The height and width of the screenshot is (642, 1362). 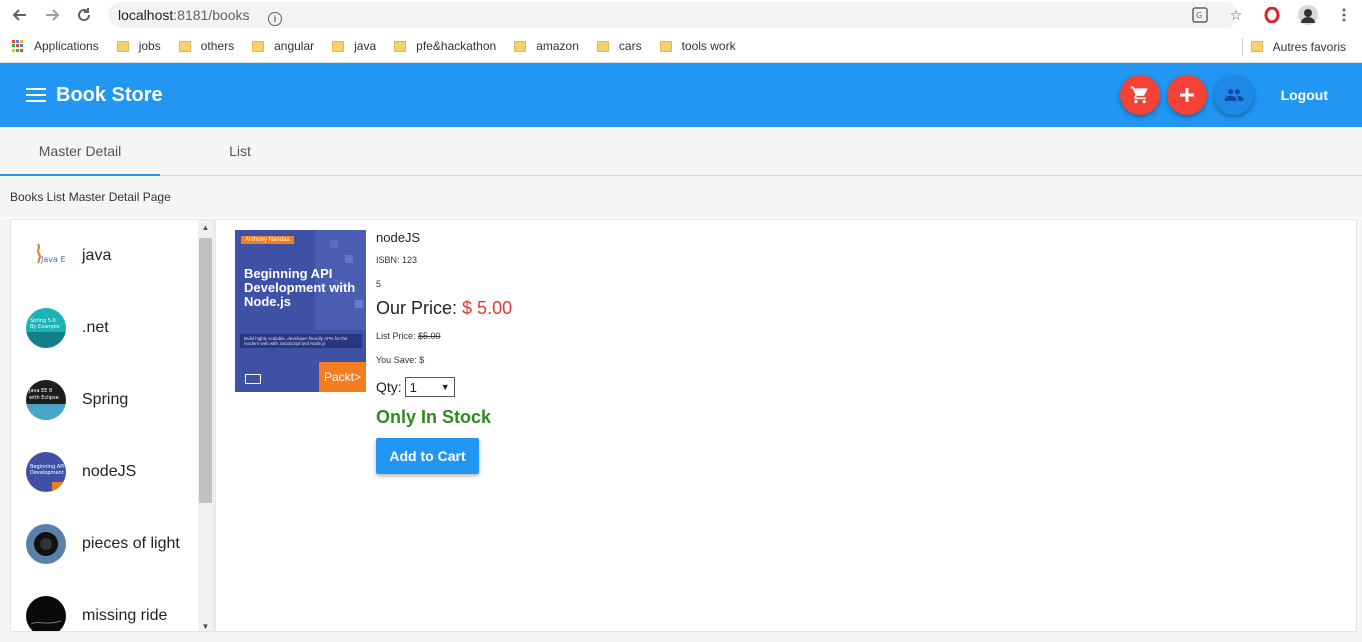 I want to click on users-button, so click(x=1233, y=95).